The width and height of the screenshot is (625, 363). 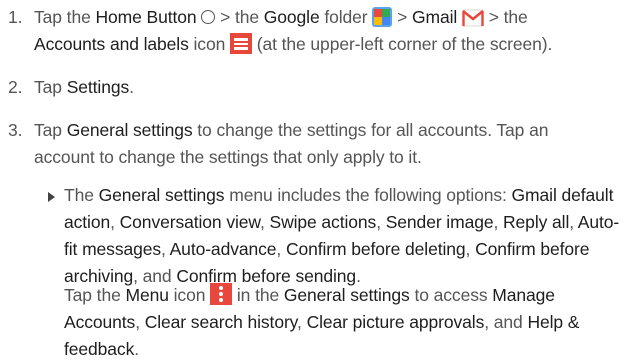 I want to click on option-label: Swipe actions, so click(x=323, y=222).